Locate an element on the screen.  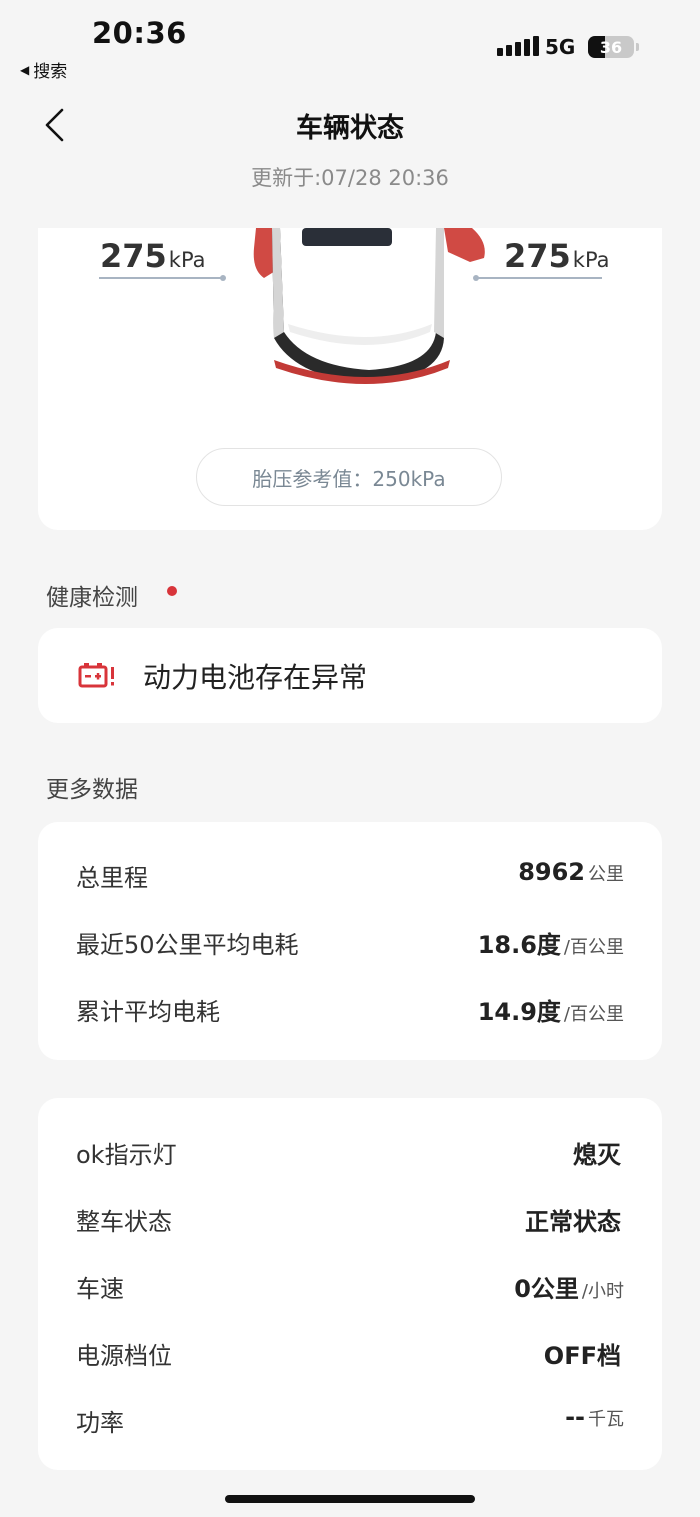
cumulative-consumption-value: 14.9度/百公里 is located at coordinates (551, 1009).